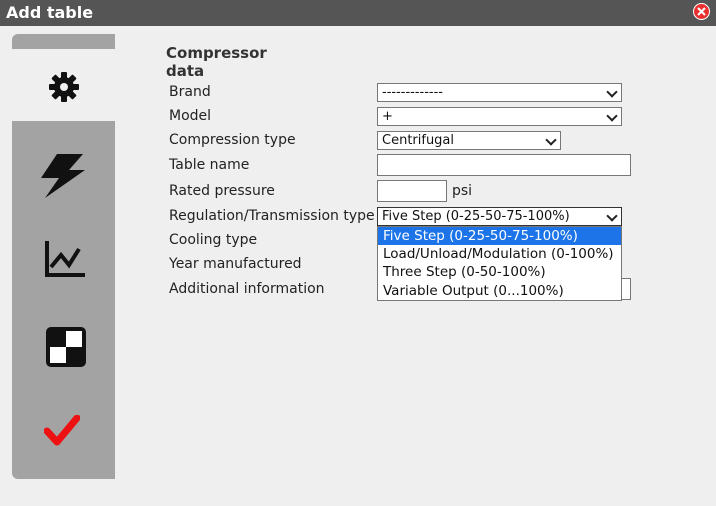 This screenshot has height=506, width=716. Describe the element at coordinates (209, 165) in the screenshot. I see `table-name-label: Table name` at that location.